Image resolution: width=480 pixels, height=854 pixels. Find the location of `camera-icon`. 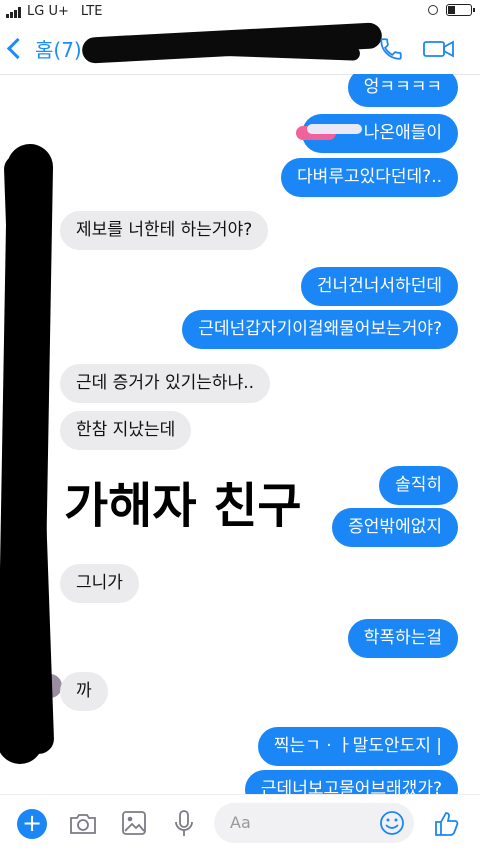

camera-icon is located at coordinates (83, 823).